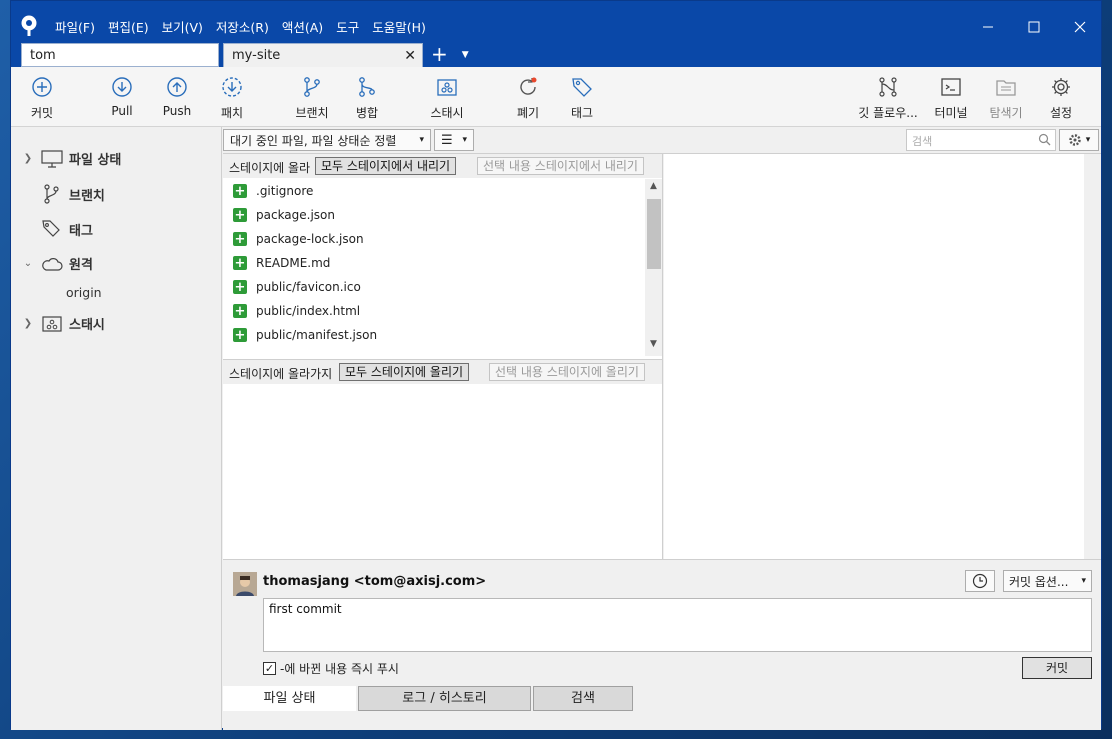 The width and height of the screenshot is (1112, 739). I want to click on stage-all-button: 모두 스테이지에 올리기, so click(404, 372).